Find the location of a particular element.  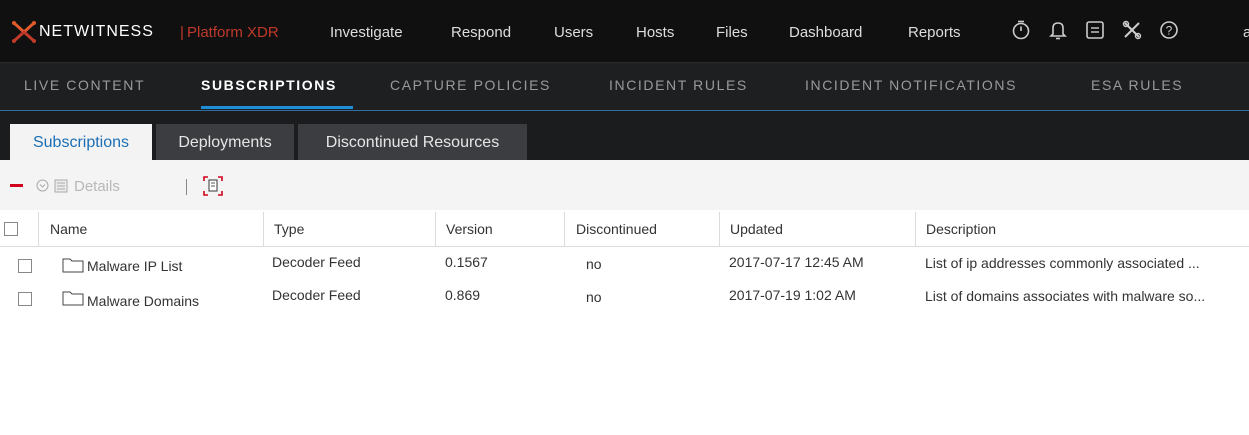

toolbar: Details is located at coordinates (624, 185).